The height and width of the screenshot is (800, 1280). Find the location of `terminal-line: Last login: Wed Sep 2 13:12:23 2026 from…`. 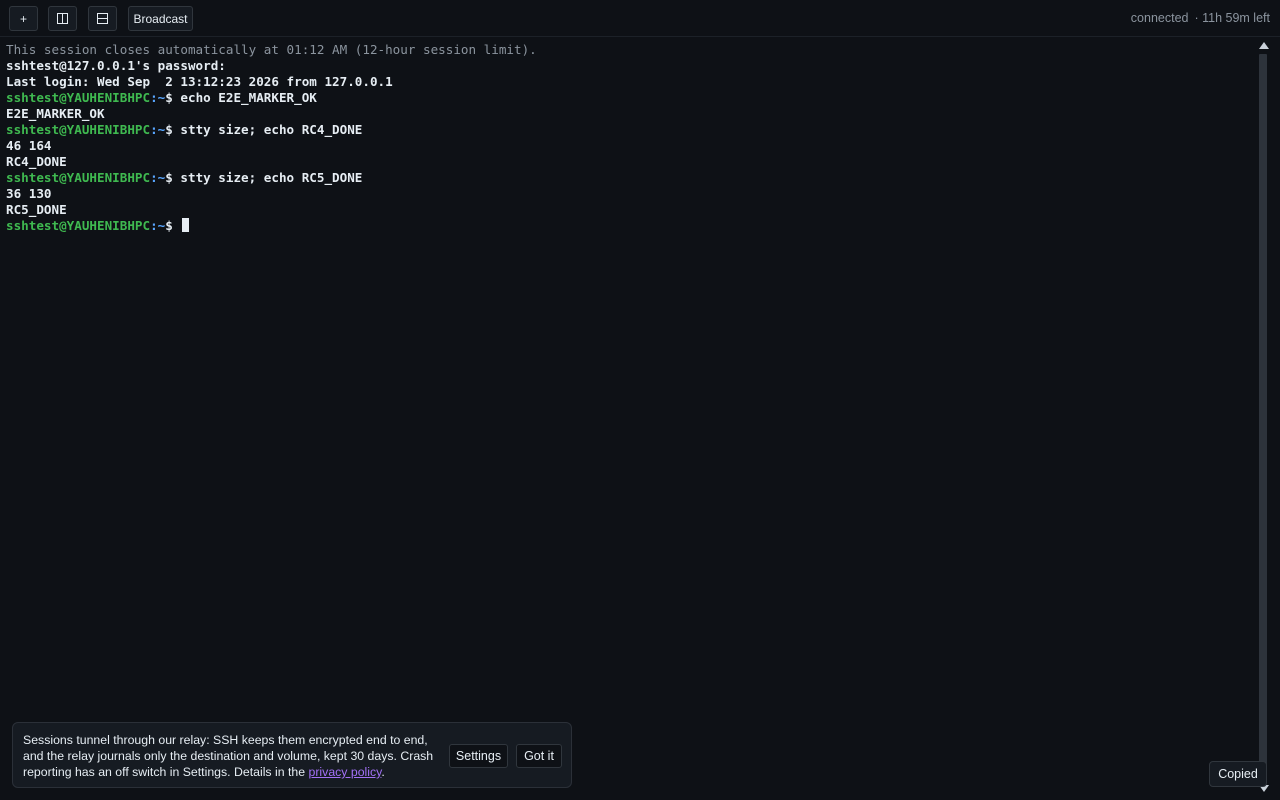

terminal-line: Last login: Wed Sep 2 13:12:23 2026 from… is located at coordinates (199, 81).